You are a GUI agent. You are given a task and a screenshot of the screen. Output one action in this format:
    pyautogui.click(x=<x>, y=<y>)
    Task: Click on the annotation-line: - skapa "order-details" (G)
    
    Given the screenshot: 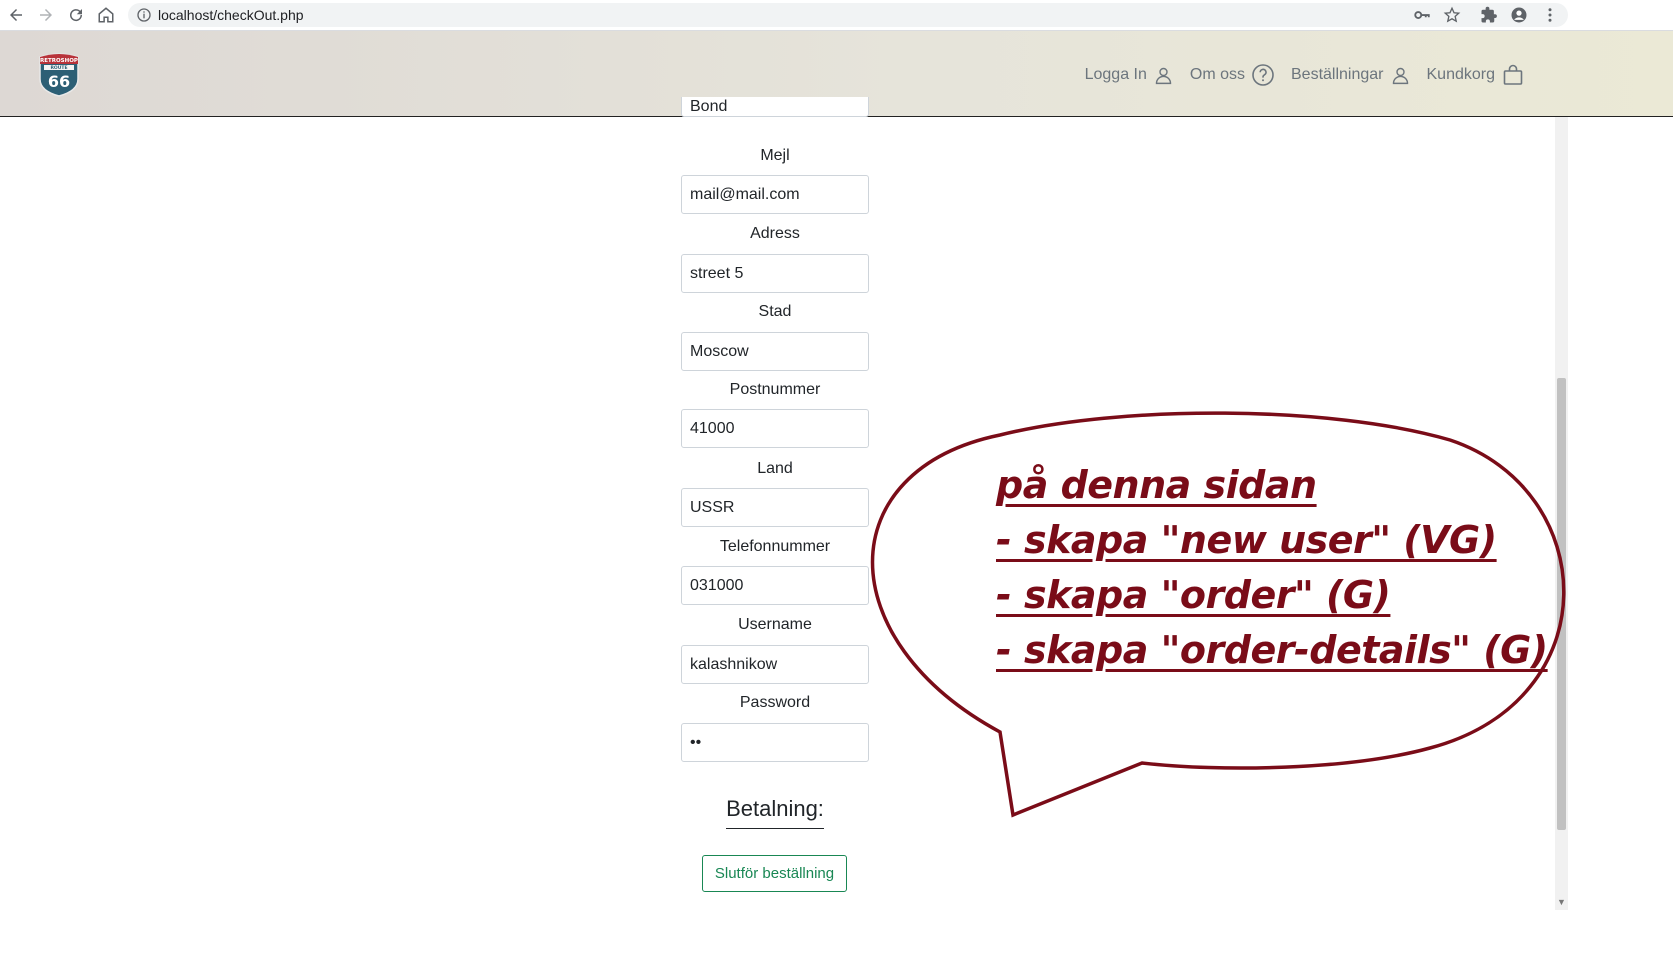 What is the action you would take?
    pyautogui.click(x=1272, y=650)
    